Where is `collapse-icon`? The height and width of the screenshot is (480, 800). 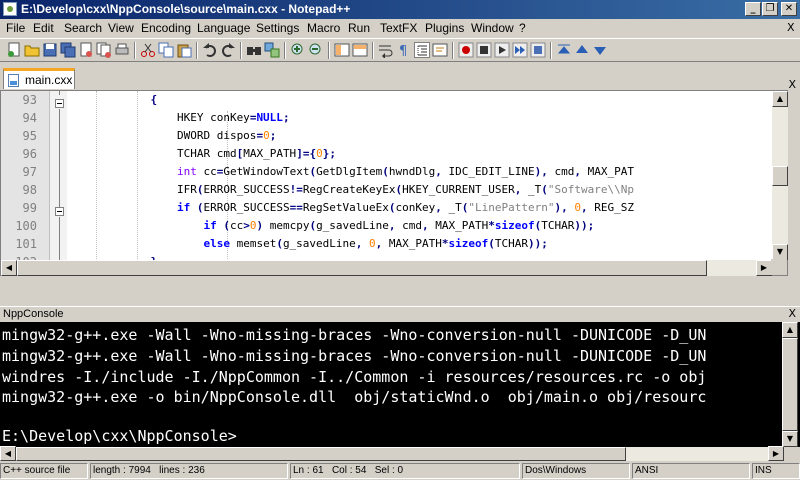 collapse-icon is located at coordinates (564, 50).